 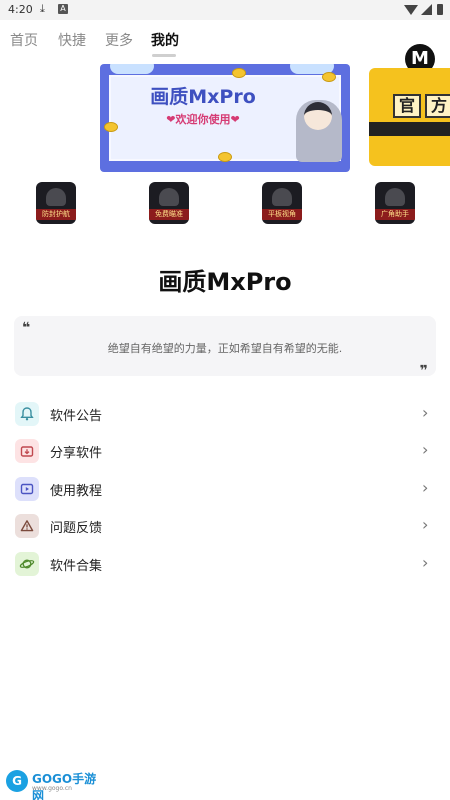 I want to click on menu-item-label: 软件合集, so click(x=76, y=566).